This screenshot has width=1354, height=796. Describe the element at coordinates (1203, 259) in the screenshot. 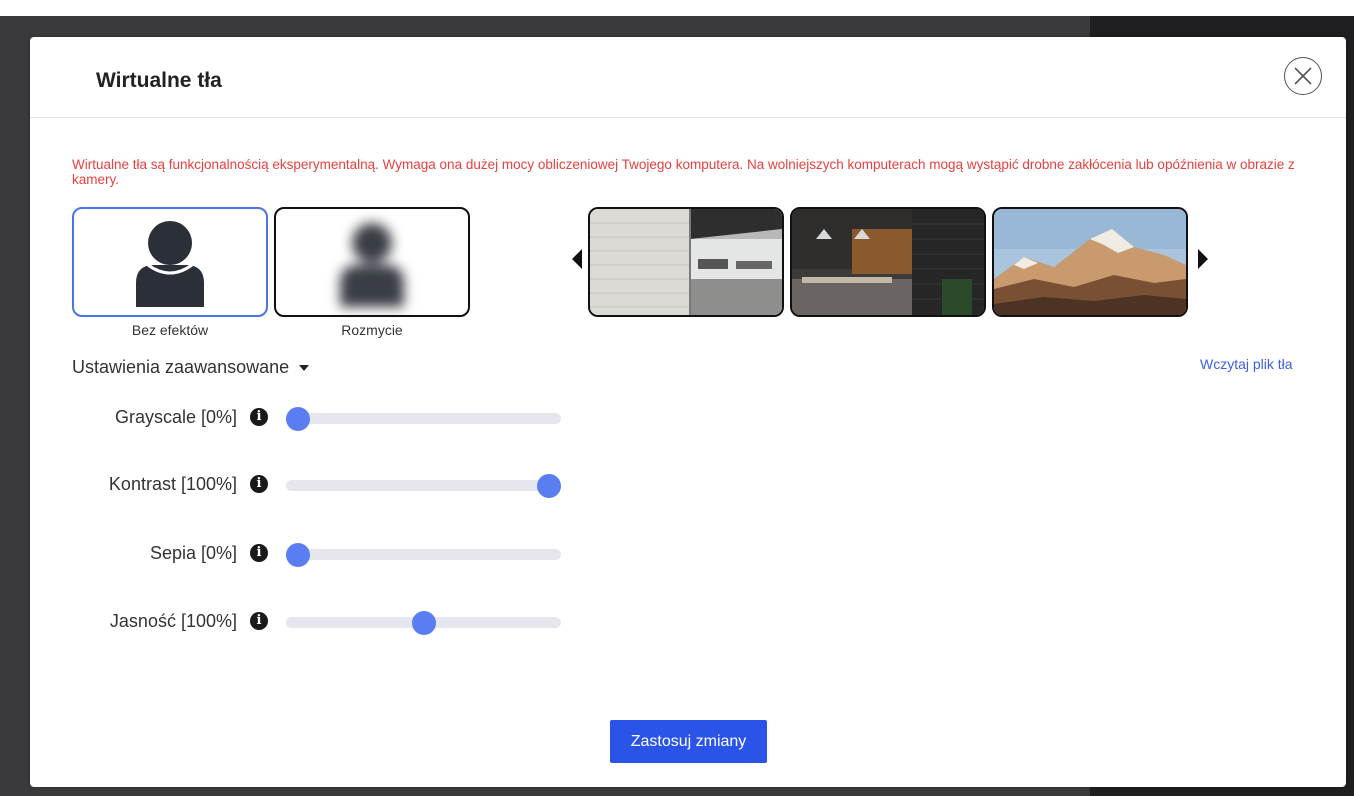

I see `carousel-next-icon` at that location.